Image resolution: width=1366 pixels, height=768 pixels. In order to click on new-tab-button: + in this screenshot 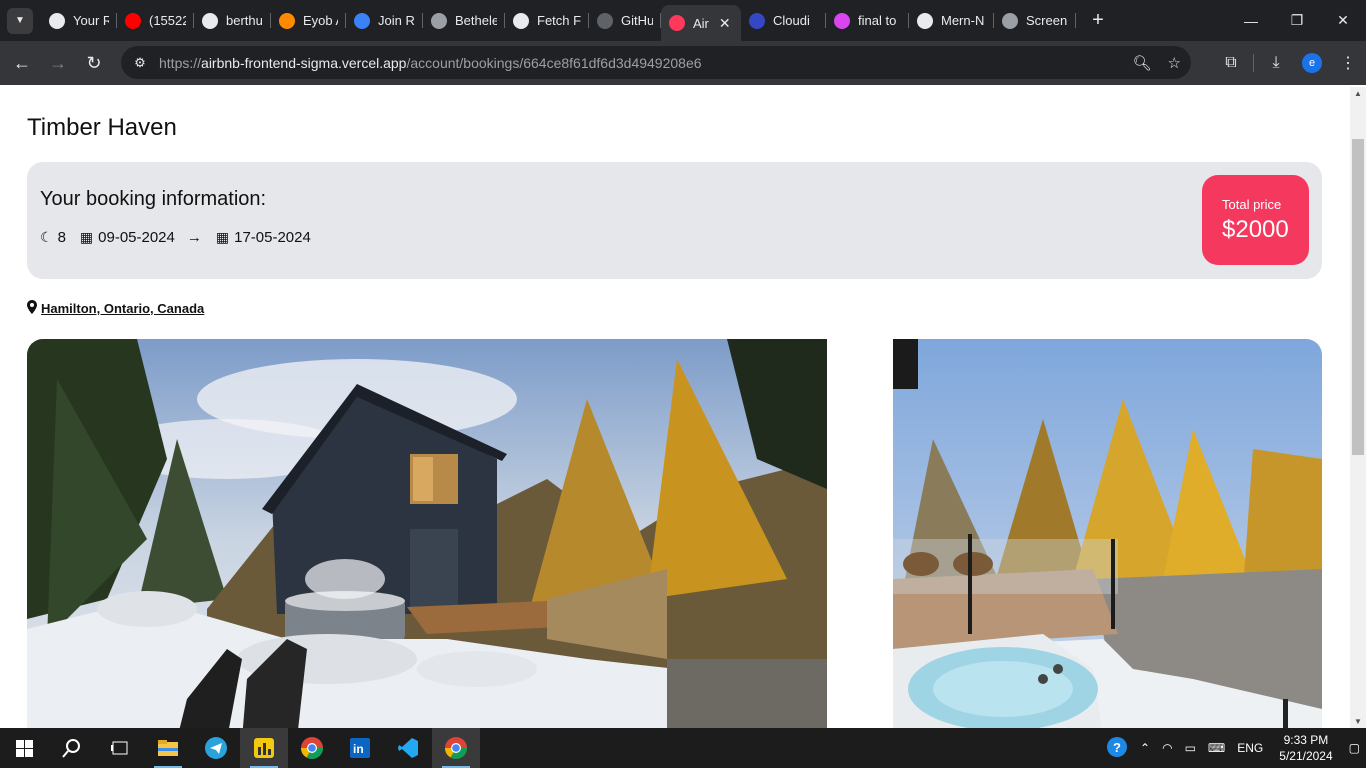, I will do `click(1098, 21)`.